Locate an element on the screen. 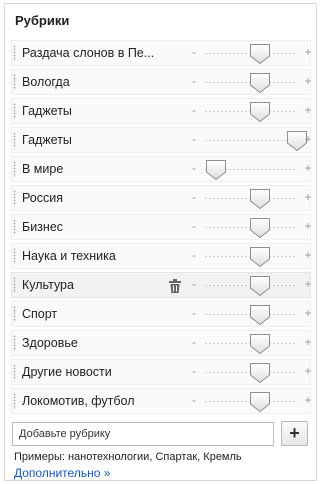 This screenshot has height=484, width=321. section-label: Культура is located at coordinates (48, 285).